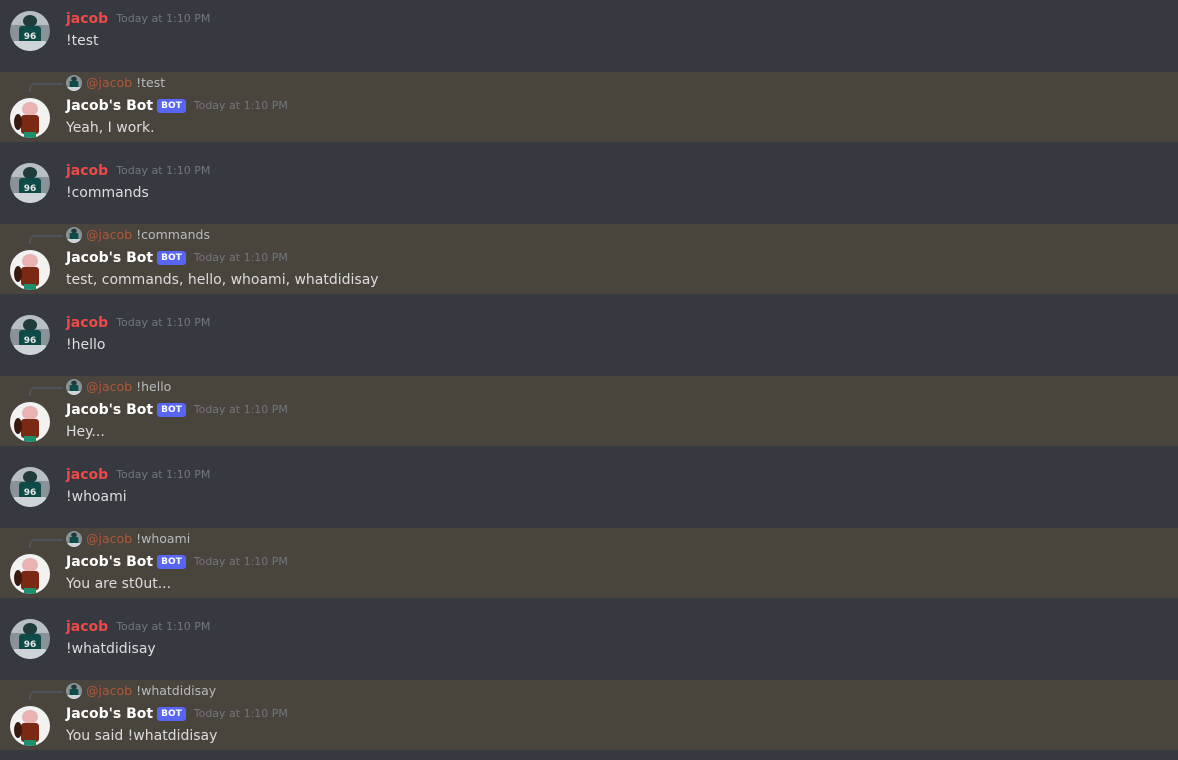 The width and height of the screenshot is (1178, 760). I want to click on message-content: !whatdidisay, so click(111, 649).